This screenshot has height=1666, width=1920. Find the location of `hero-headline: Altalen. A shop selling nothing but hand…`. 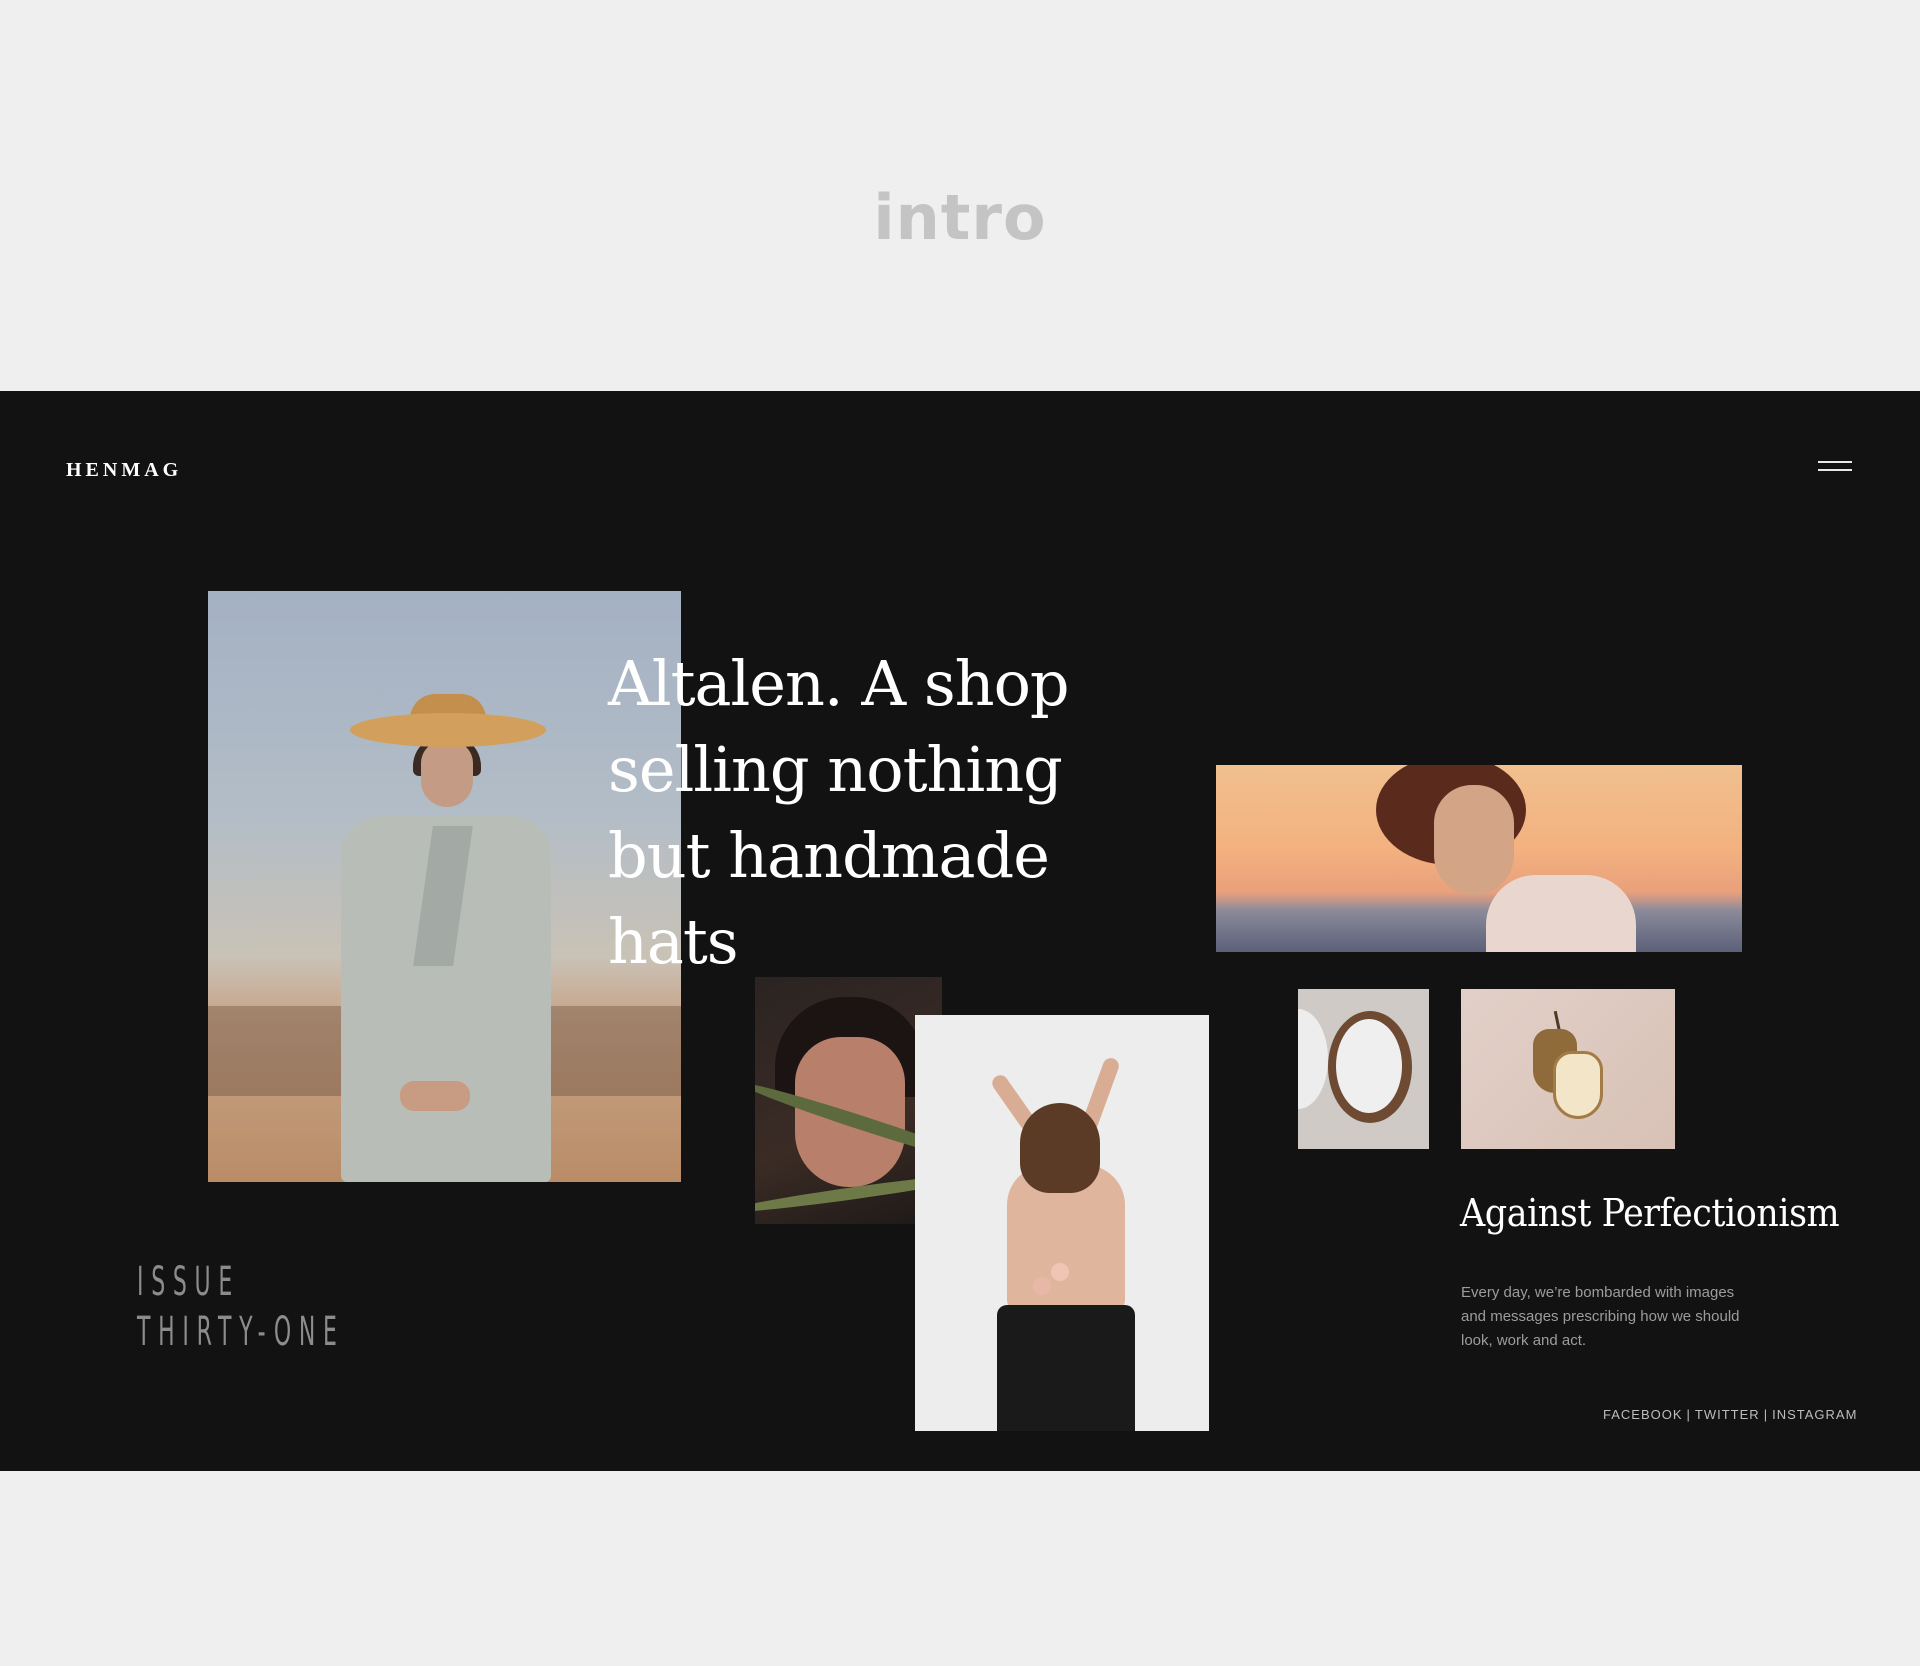

hero-headline: Altalen. A shop selling nothing but hand… is located at coordinates (888, 813).